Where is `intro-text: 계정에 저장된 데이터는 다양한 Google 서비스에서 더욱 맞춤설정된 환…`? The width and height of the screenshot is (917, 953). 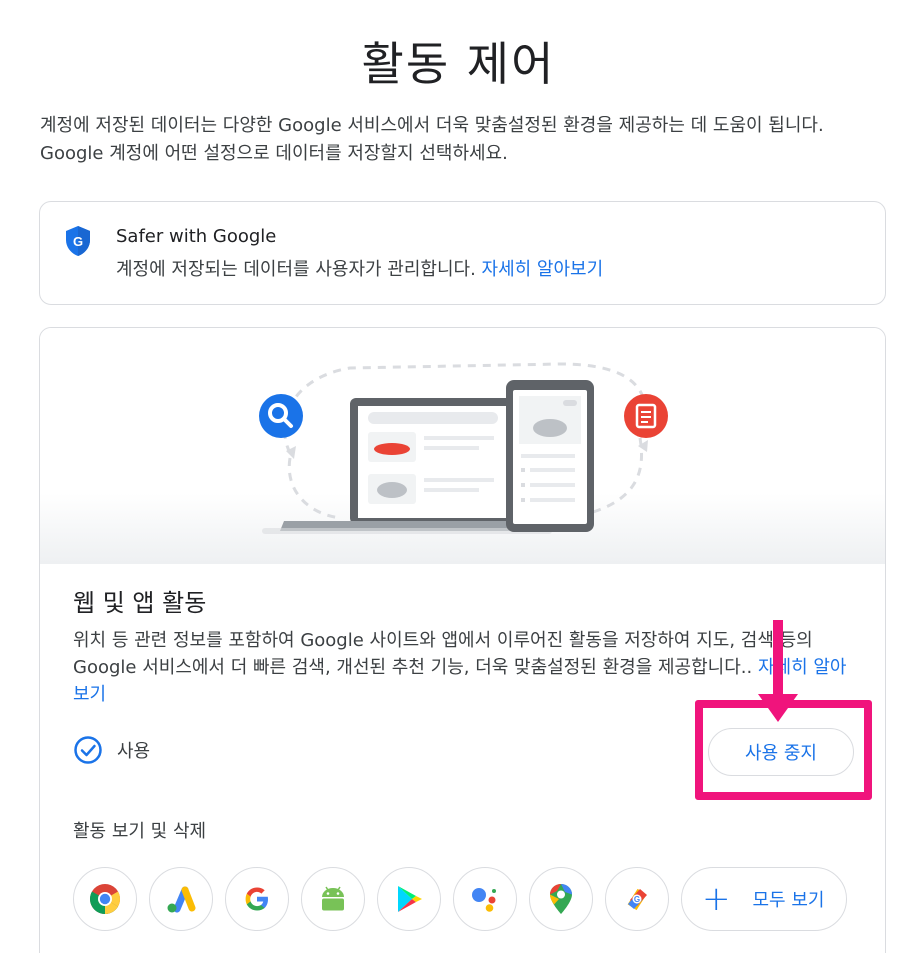 intro-text: 계정에 저장된 데이터는 다양한 Google 서비스에서 더욱 맞춤설정된 환… is located at coordinates (432, 139).